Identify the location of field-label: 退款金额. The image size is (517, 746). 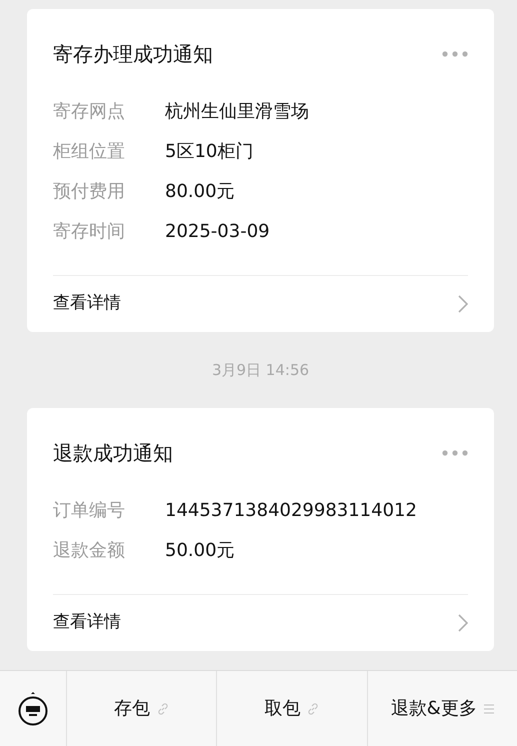
(89, 550).